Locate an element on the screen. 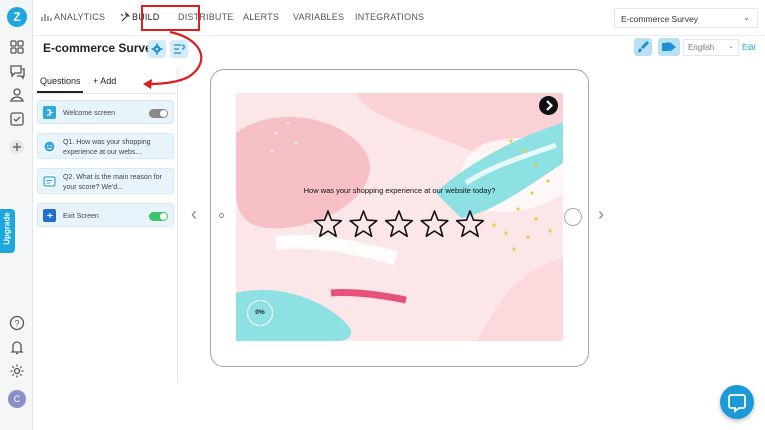 Image resolution: width=765 pixels, height=430 pixels. upgrade-button: Upgrade is located at coordinates (7, 231).